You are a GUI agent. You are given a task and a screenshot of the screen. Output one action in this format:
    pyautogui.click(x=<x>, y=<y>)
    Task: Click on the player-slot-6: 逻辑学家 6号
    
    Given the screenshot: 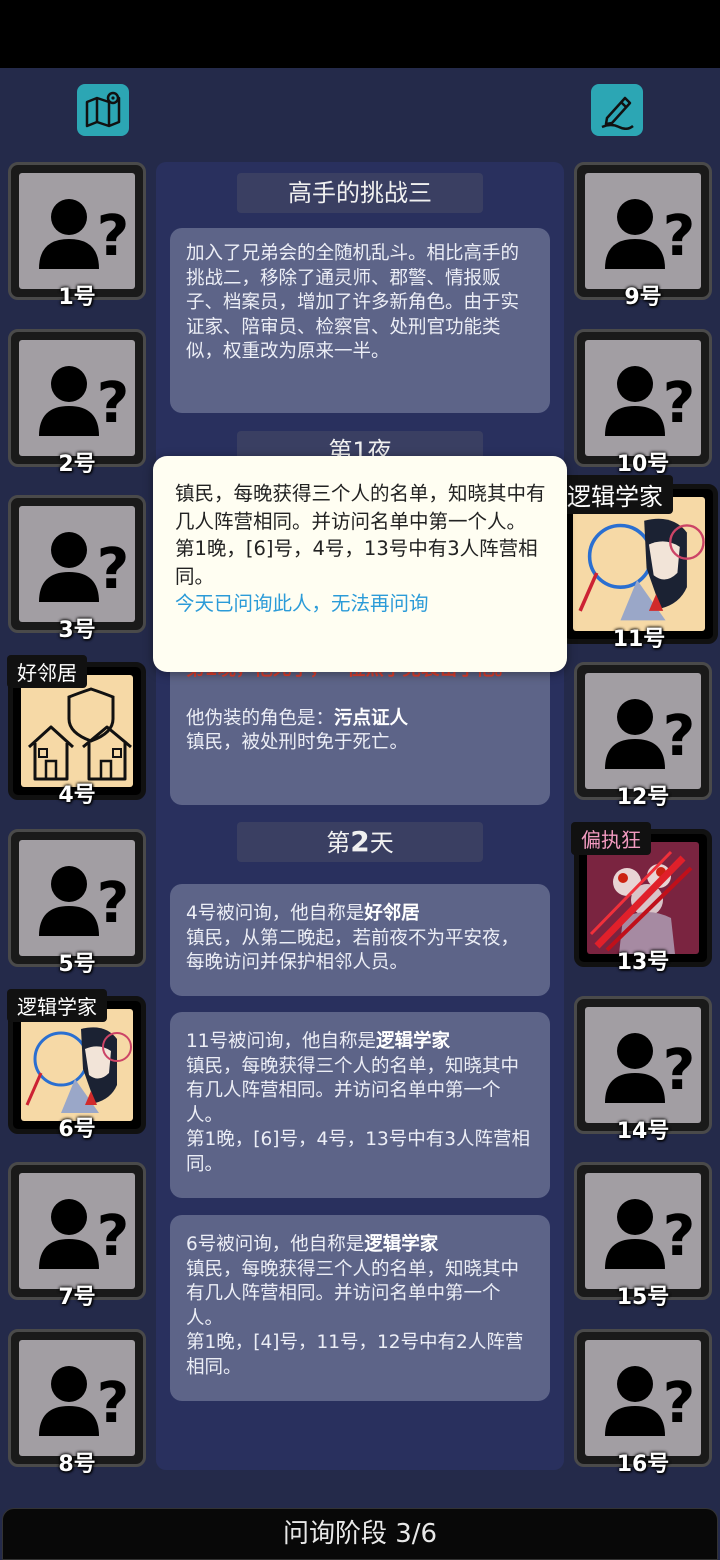 What is the action you would take?
    pyautogui.click(x=76, y=1065)
    